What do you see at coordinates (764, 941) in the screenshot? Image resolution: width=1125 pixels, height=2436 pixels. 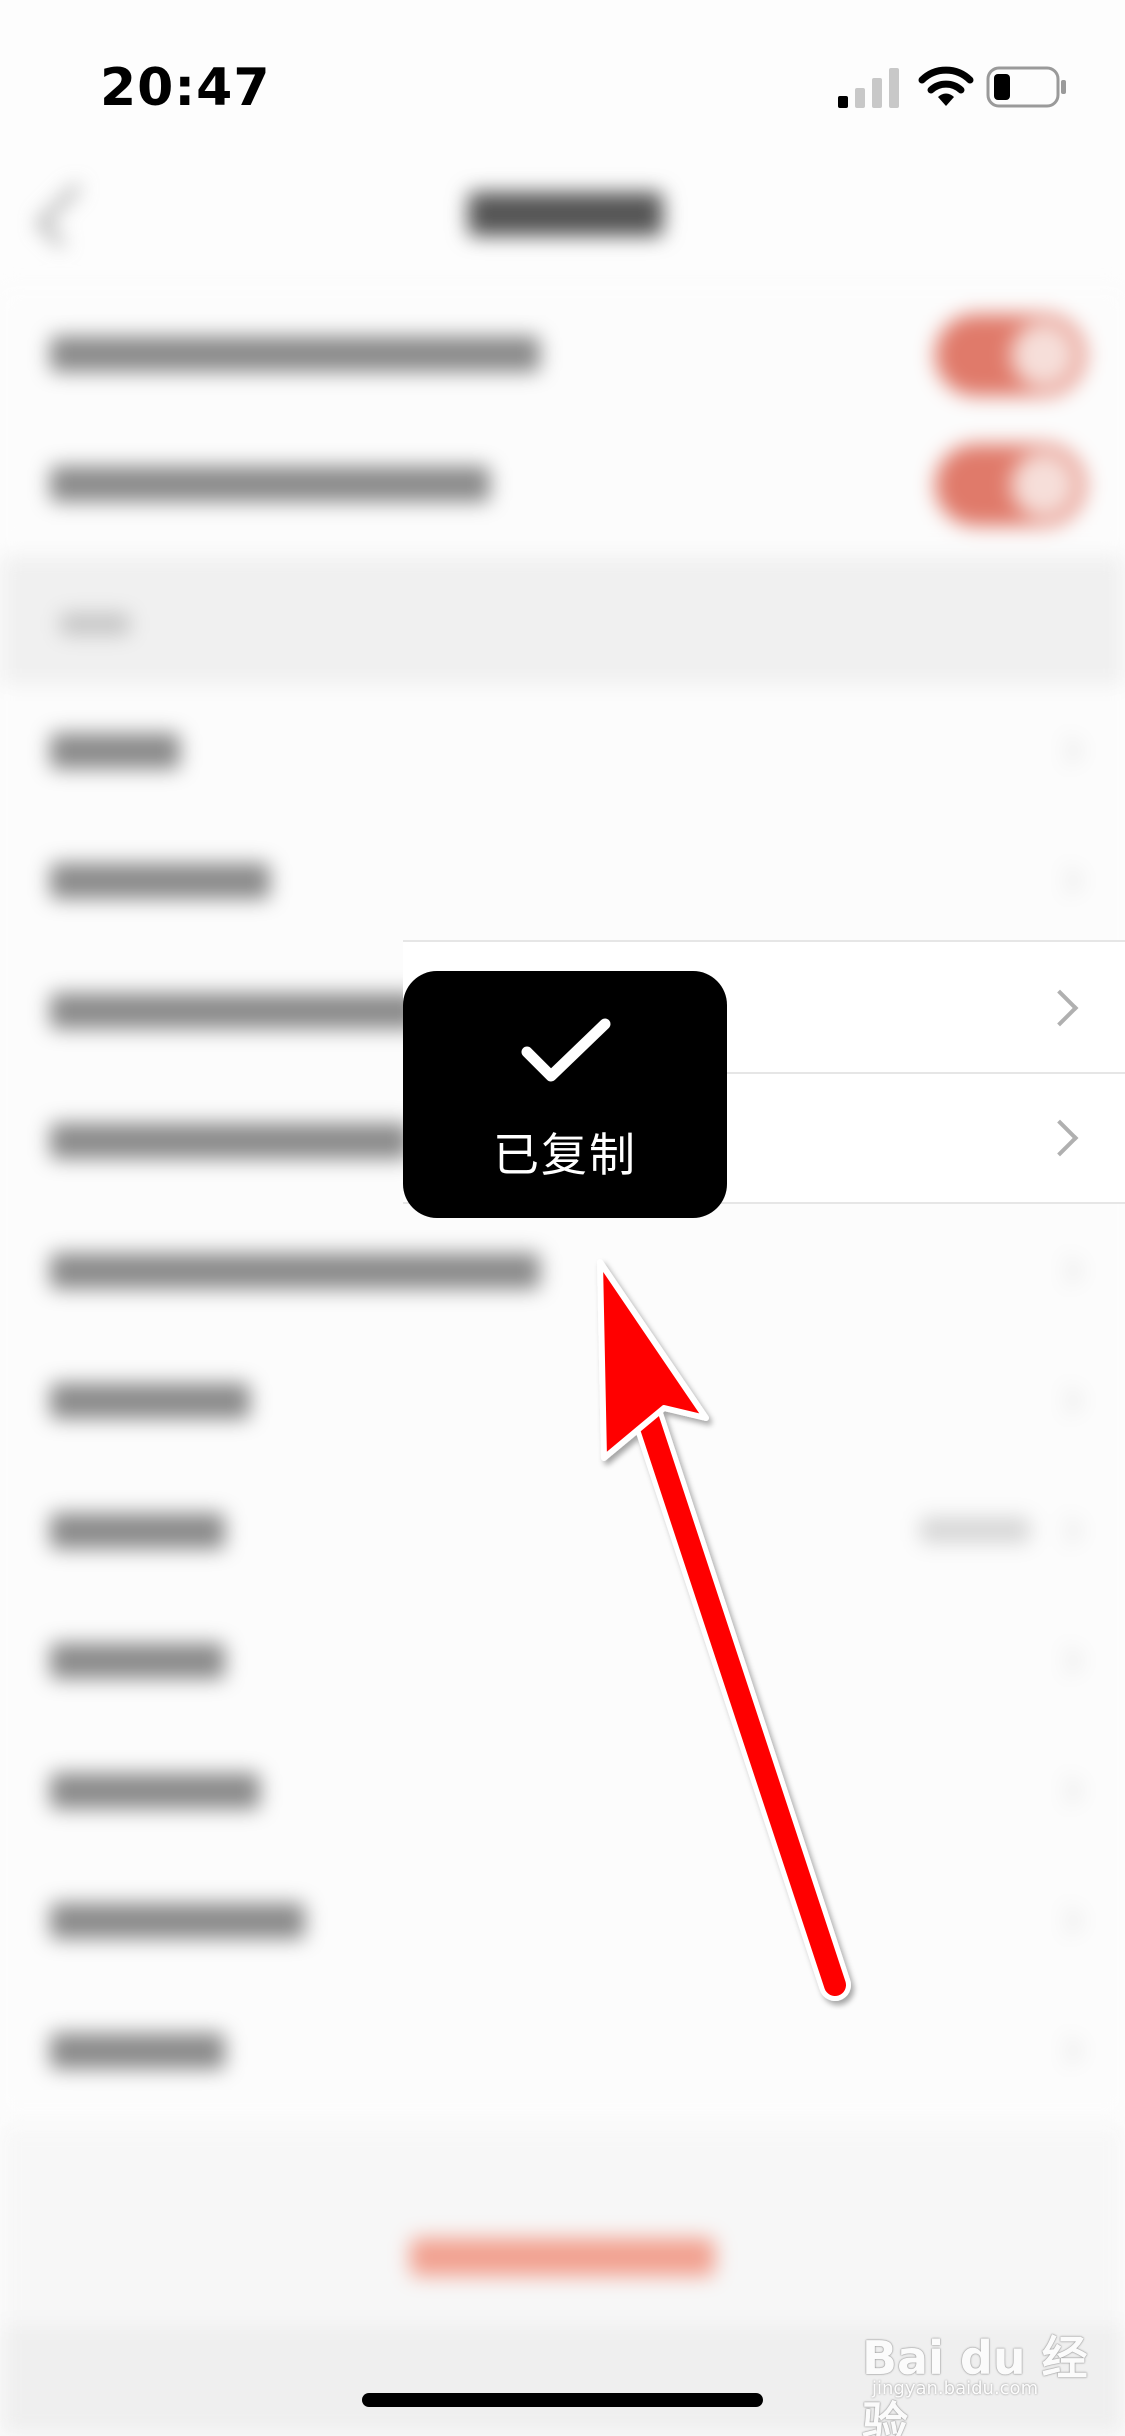 I see `row-divider` at bounding box center [764, 941].